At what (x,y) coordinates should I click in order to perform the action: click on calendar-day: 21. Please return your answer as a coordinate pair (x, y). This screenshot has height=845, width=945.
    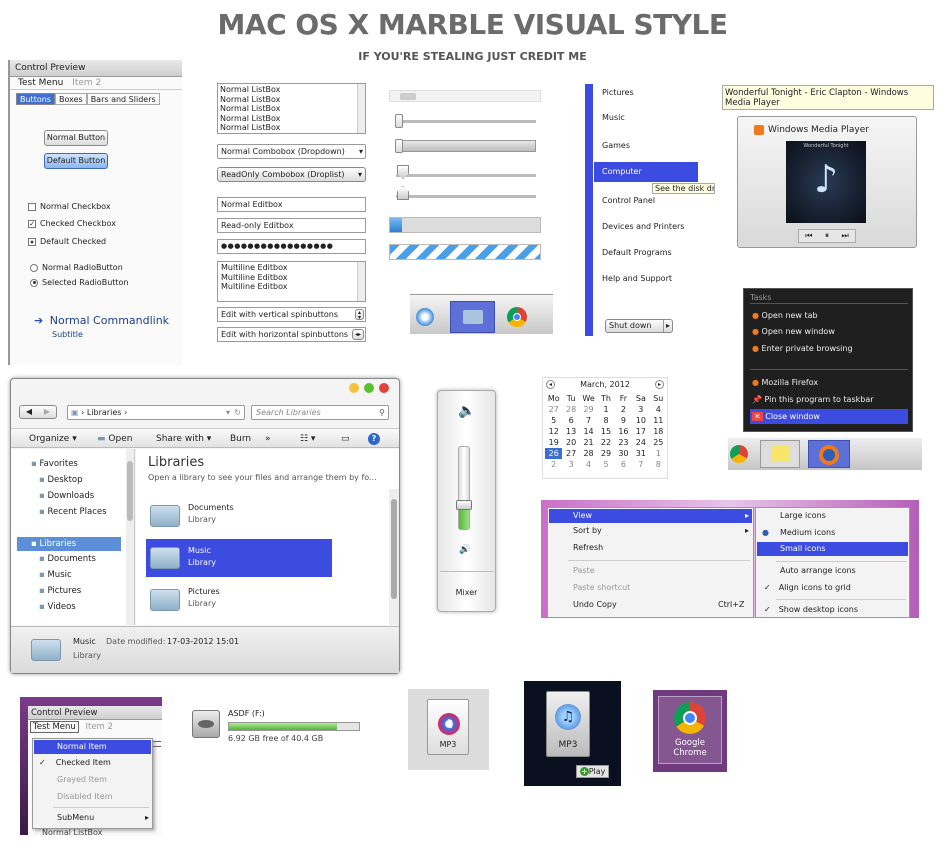
    Looking at the image, I should click on (588, 442).